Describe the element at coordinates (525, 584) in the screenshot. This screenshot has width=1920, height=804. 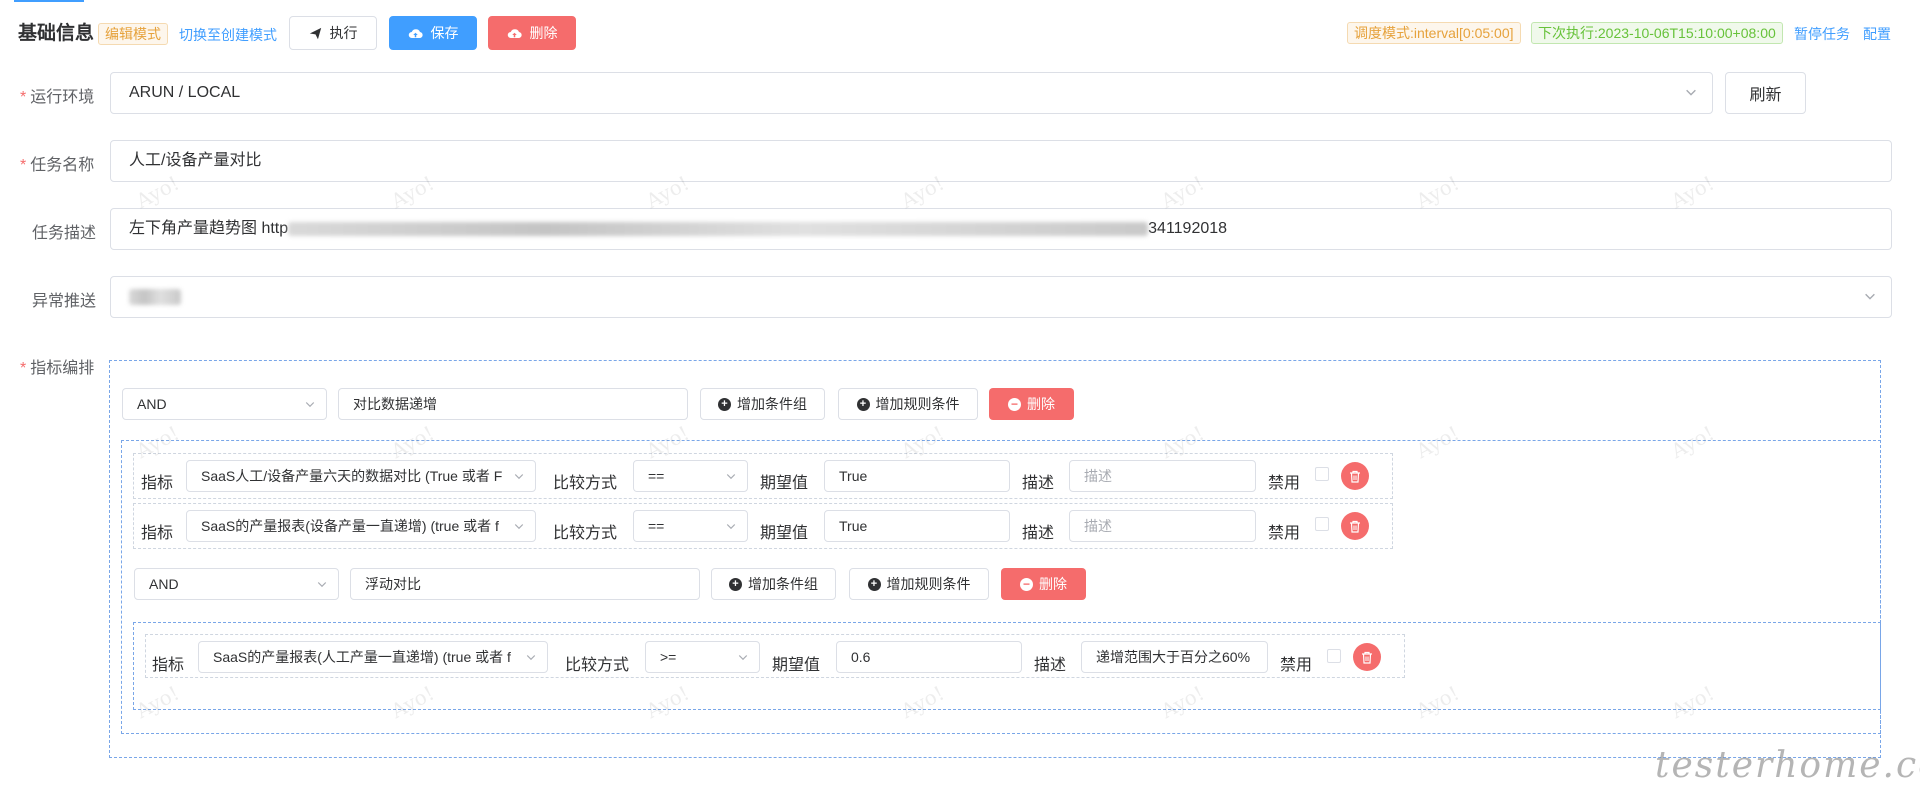
I see `group-name-input: 浮动对比` at that location.